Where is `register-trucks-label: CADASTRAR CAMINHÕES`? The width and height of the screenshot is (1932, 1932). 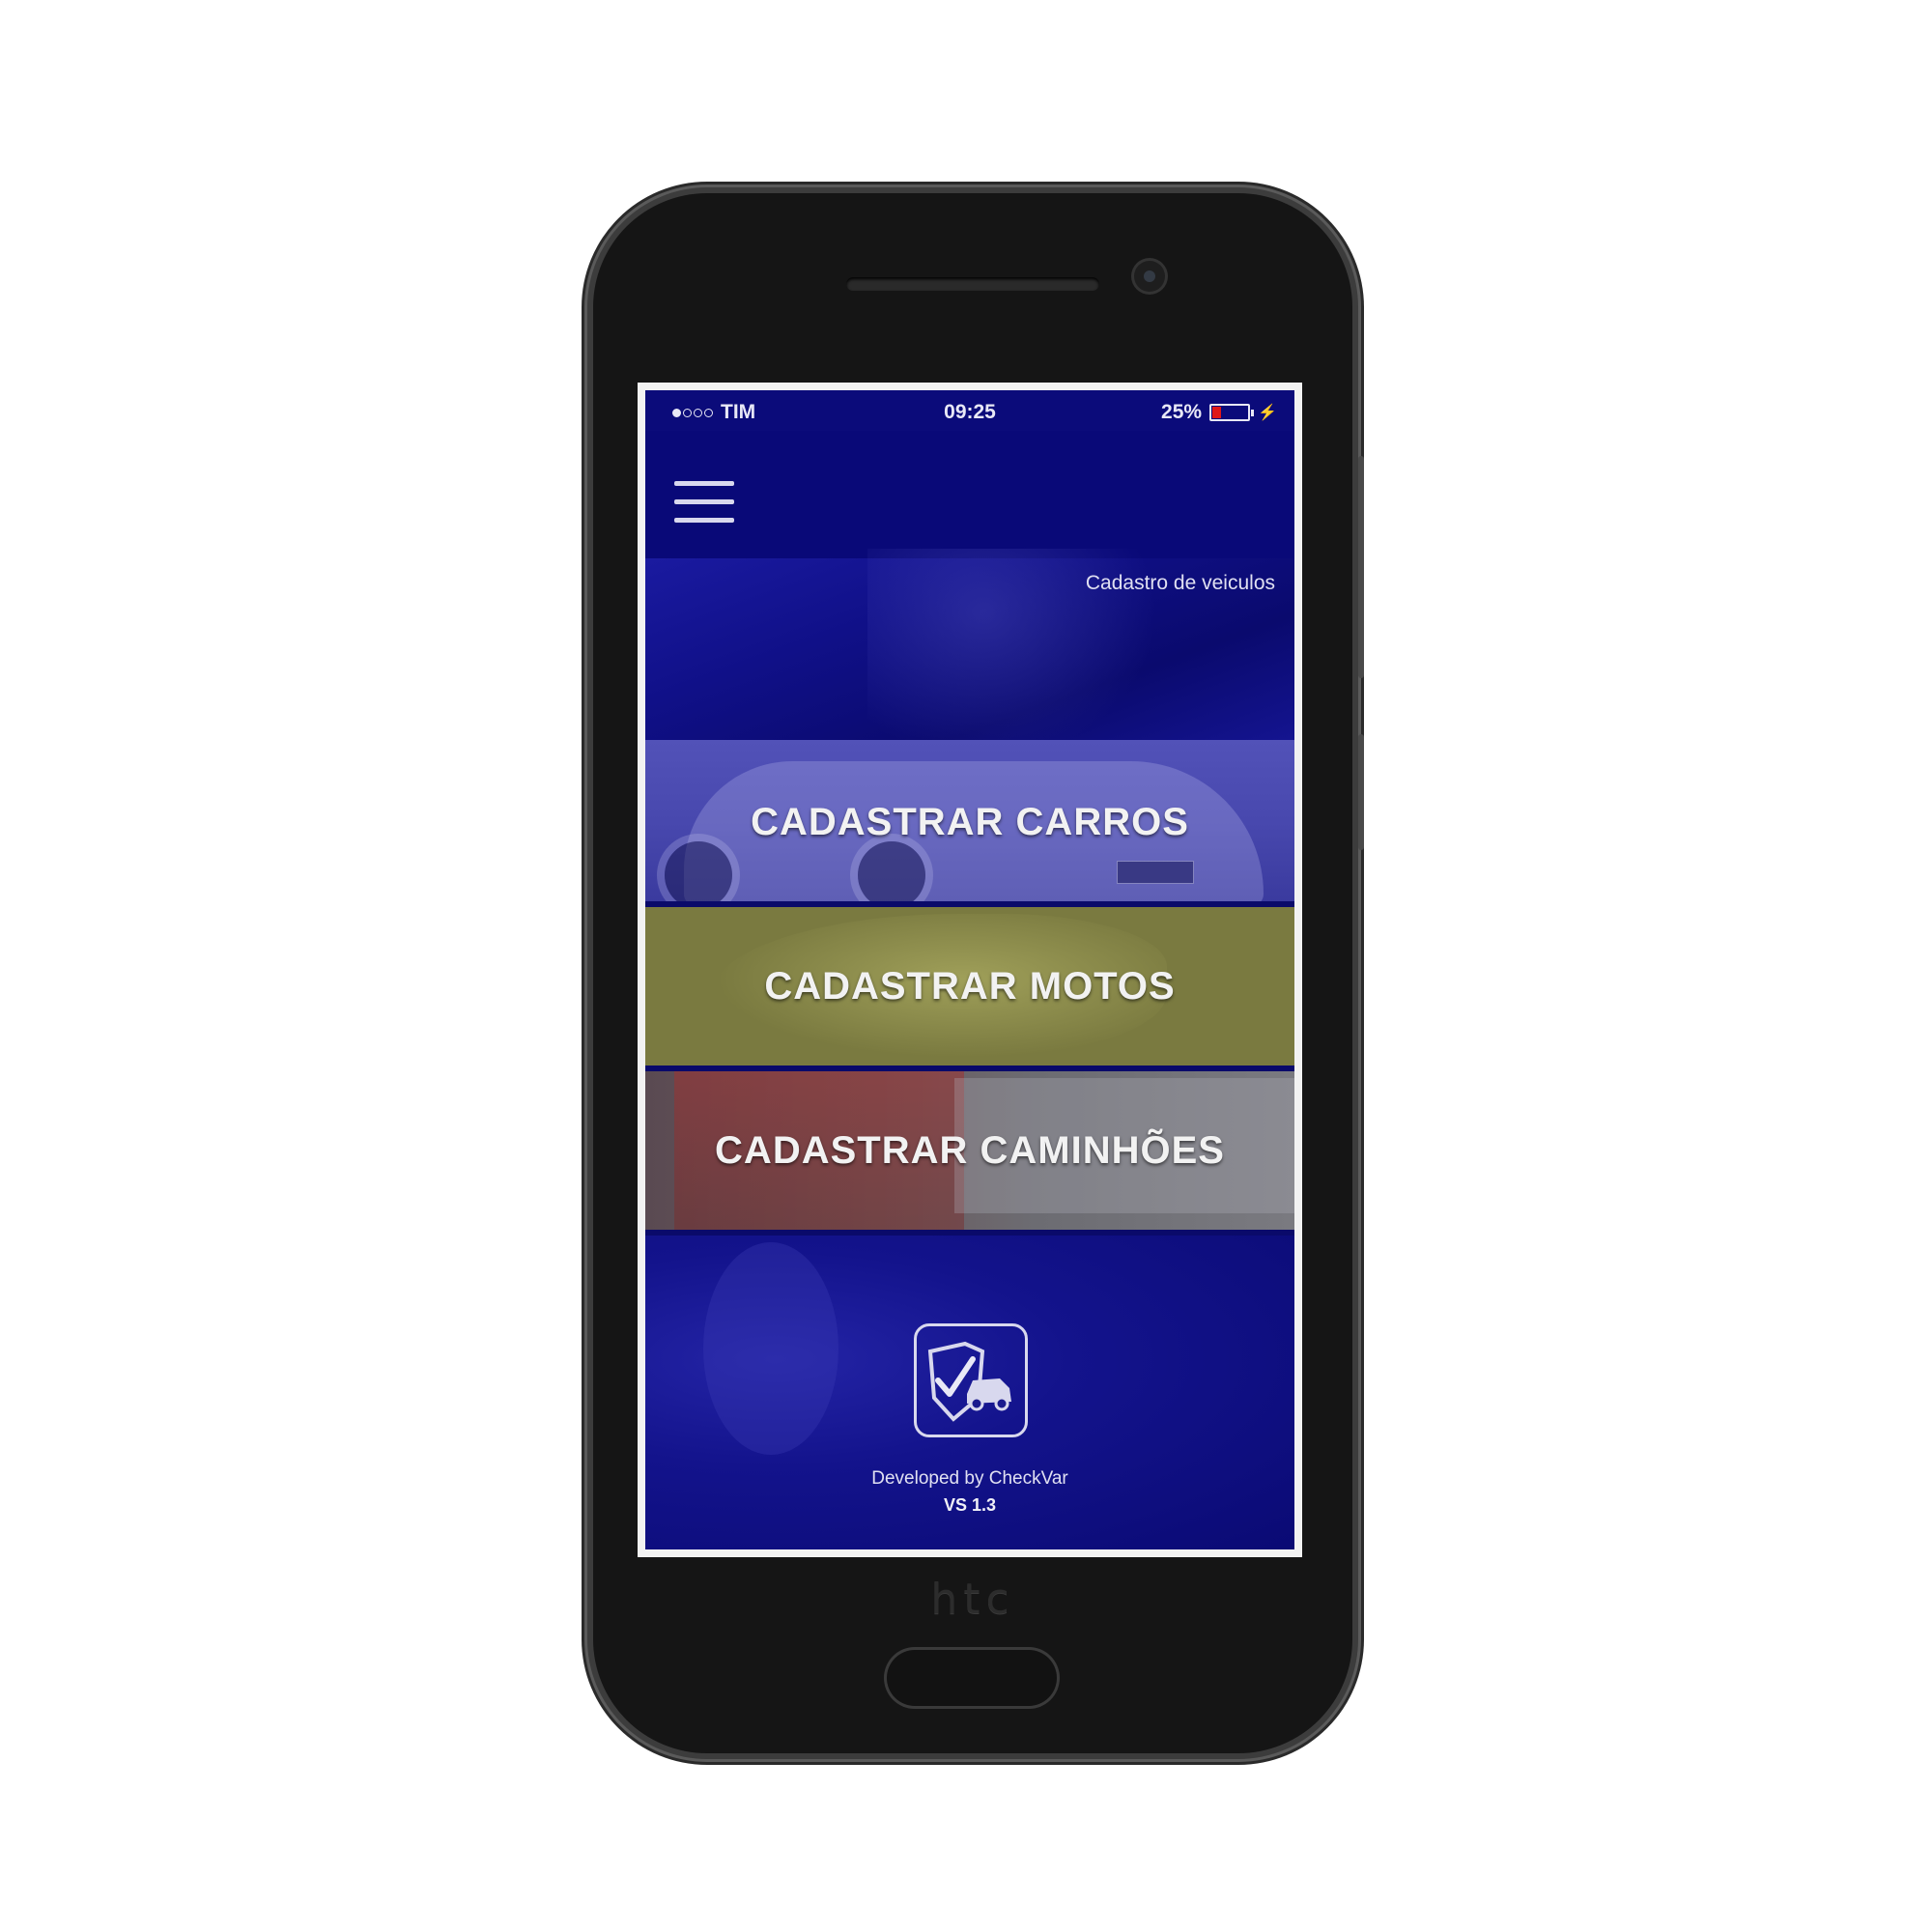
register-trucks-label: CADASTRAR CAMINHÕES is located at coordinates (970, 1150).